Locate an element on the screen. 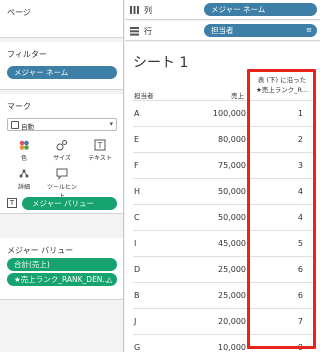  filter-pill-measure-names: メジャー ネーム is located at coordinates (62, 72).